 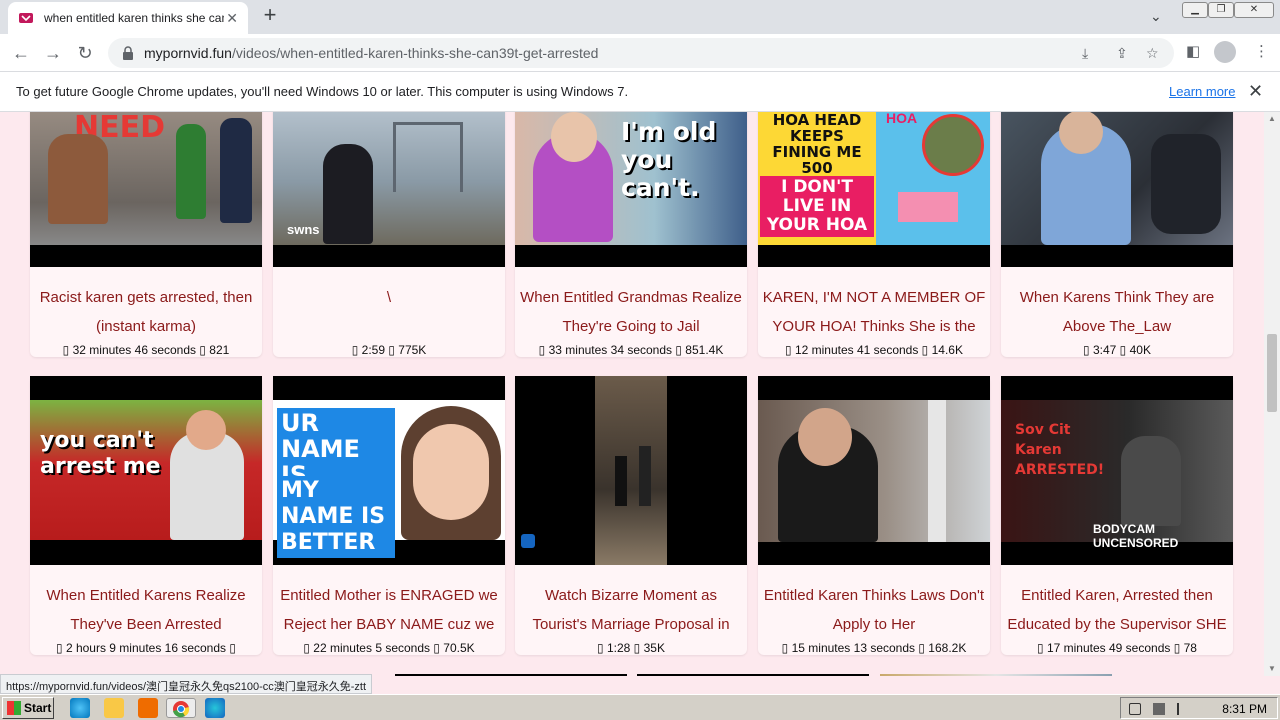 What do you see at coordinates (817, 206) in the screenshot?
I see `thumb-caption: I DON'T LIVE IN YOUR HOA` at bounding box center [817, 206].